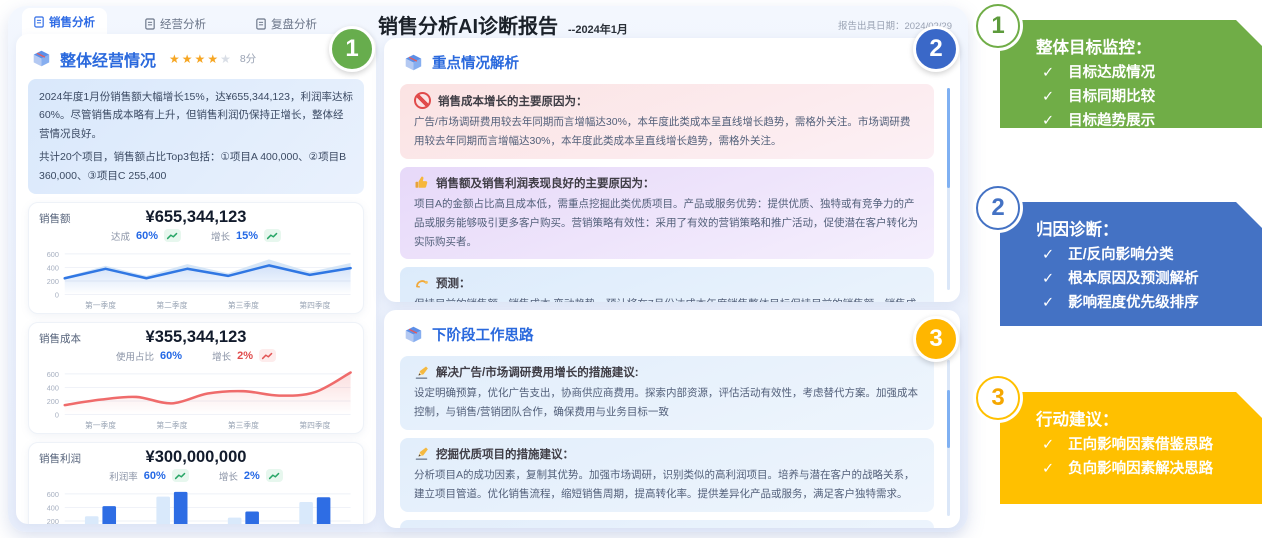 The height and width of the screenshot is (538, 1269). Describe the element at coordinates (667, 334) in the screenshot. I see `next-phase-header: 下阶段工作思路` at that location.